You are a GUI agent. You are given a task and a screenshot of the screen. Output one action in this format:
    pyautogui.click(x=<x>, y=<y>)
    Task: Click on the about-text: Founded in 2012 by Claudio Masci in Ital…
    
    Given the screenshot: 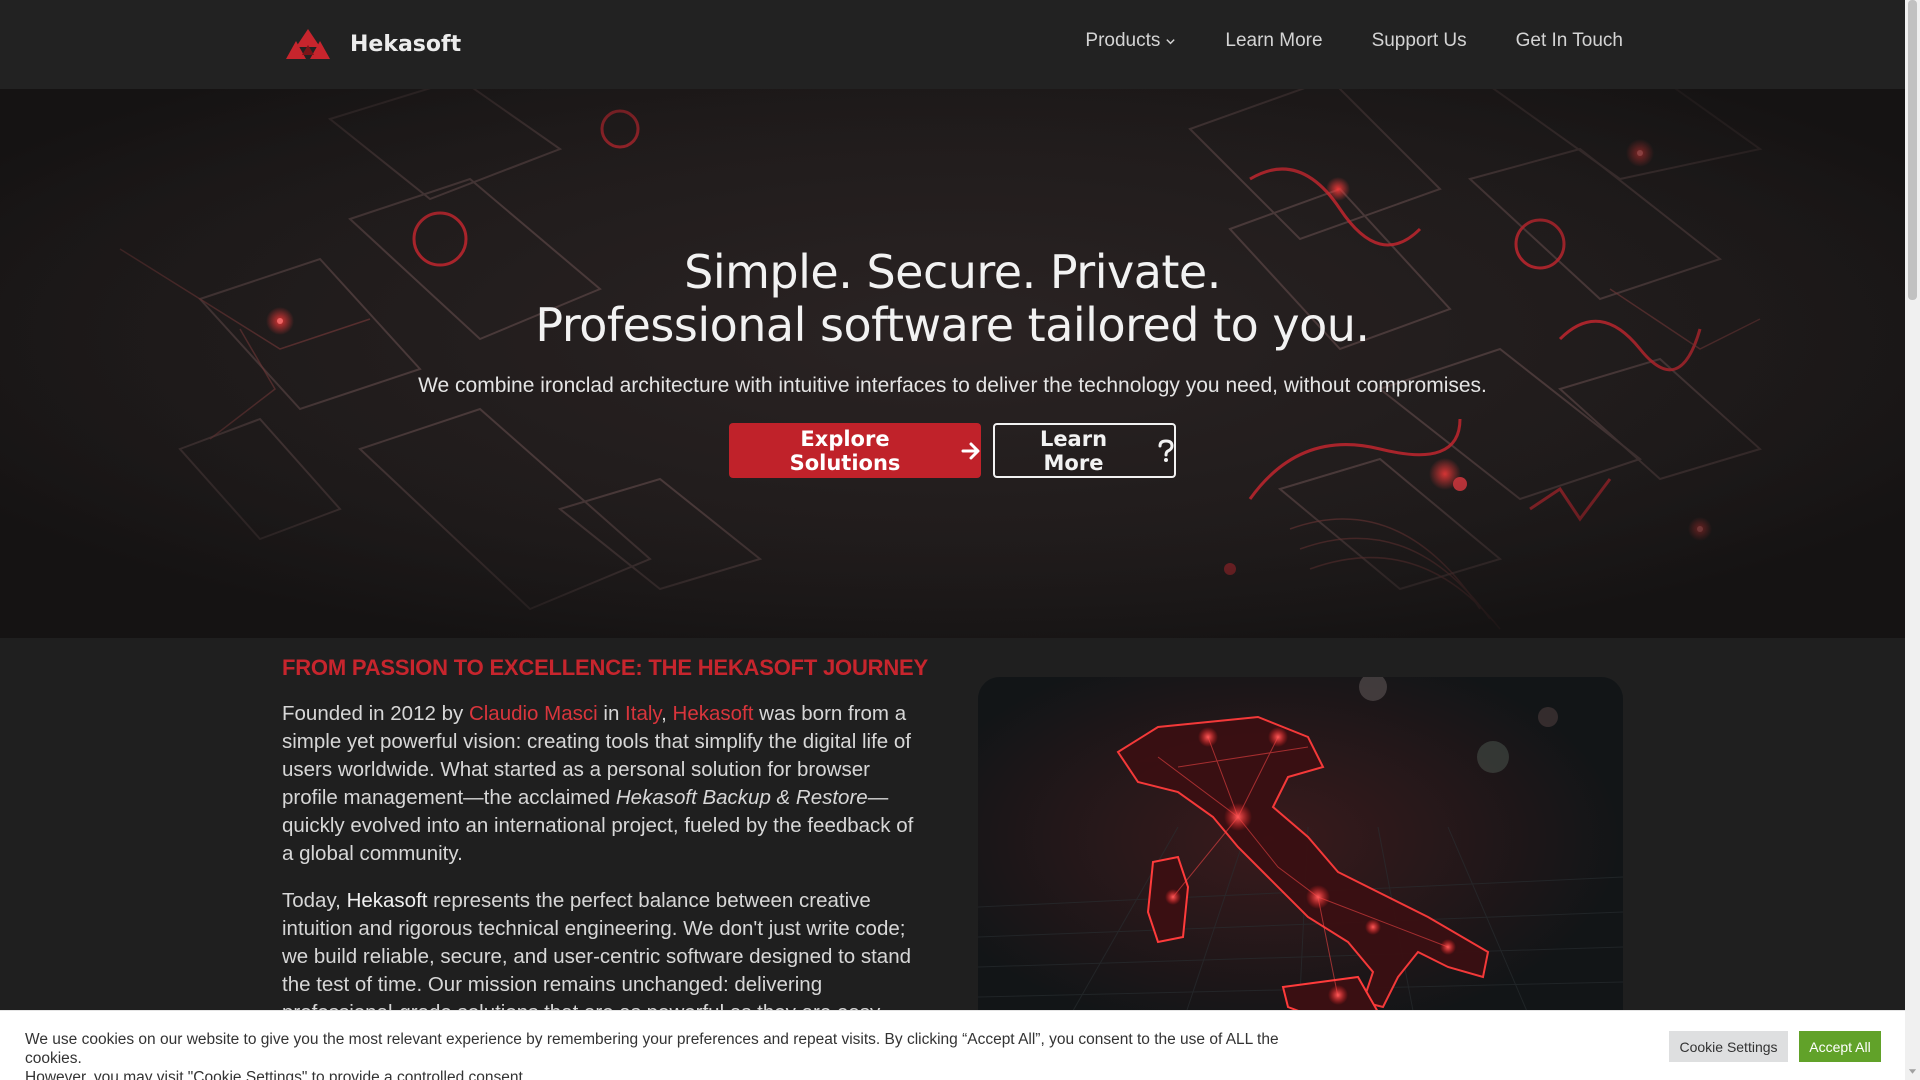 What is the action you would take?
    pyautogui.click(x=602, y=873)
    